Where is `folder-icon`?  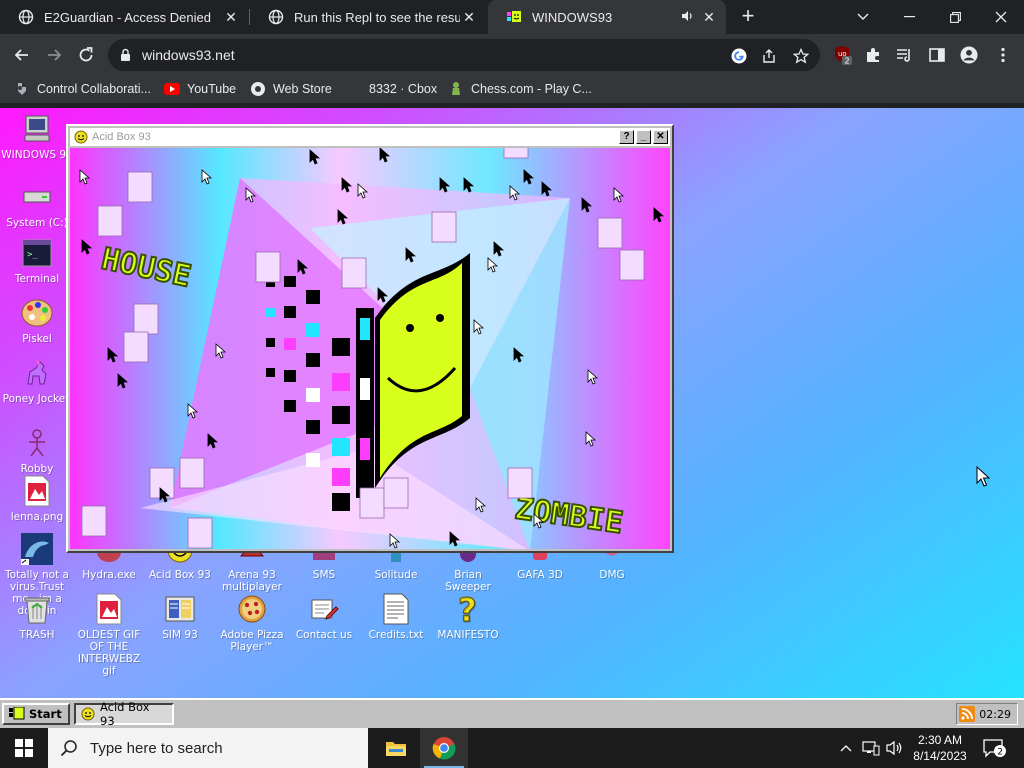
folder-icon is located at coordinates (396, 749).